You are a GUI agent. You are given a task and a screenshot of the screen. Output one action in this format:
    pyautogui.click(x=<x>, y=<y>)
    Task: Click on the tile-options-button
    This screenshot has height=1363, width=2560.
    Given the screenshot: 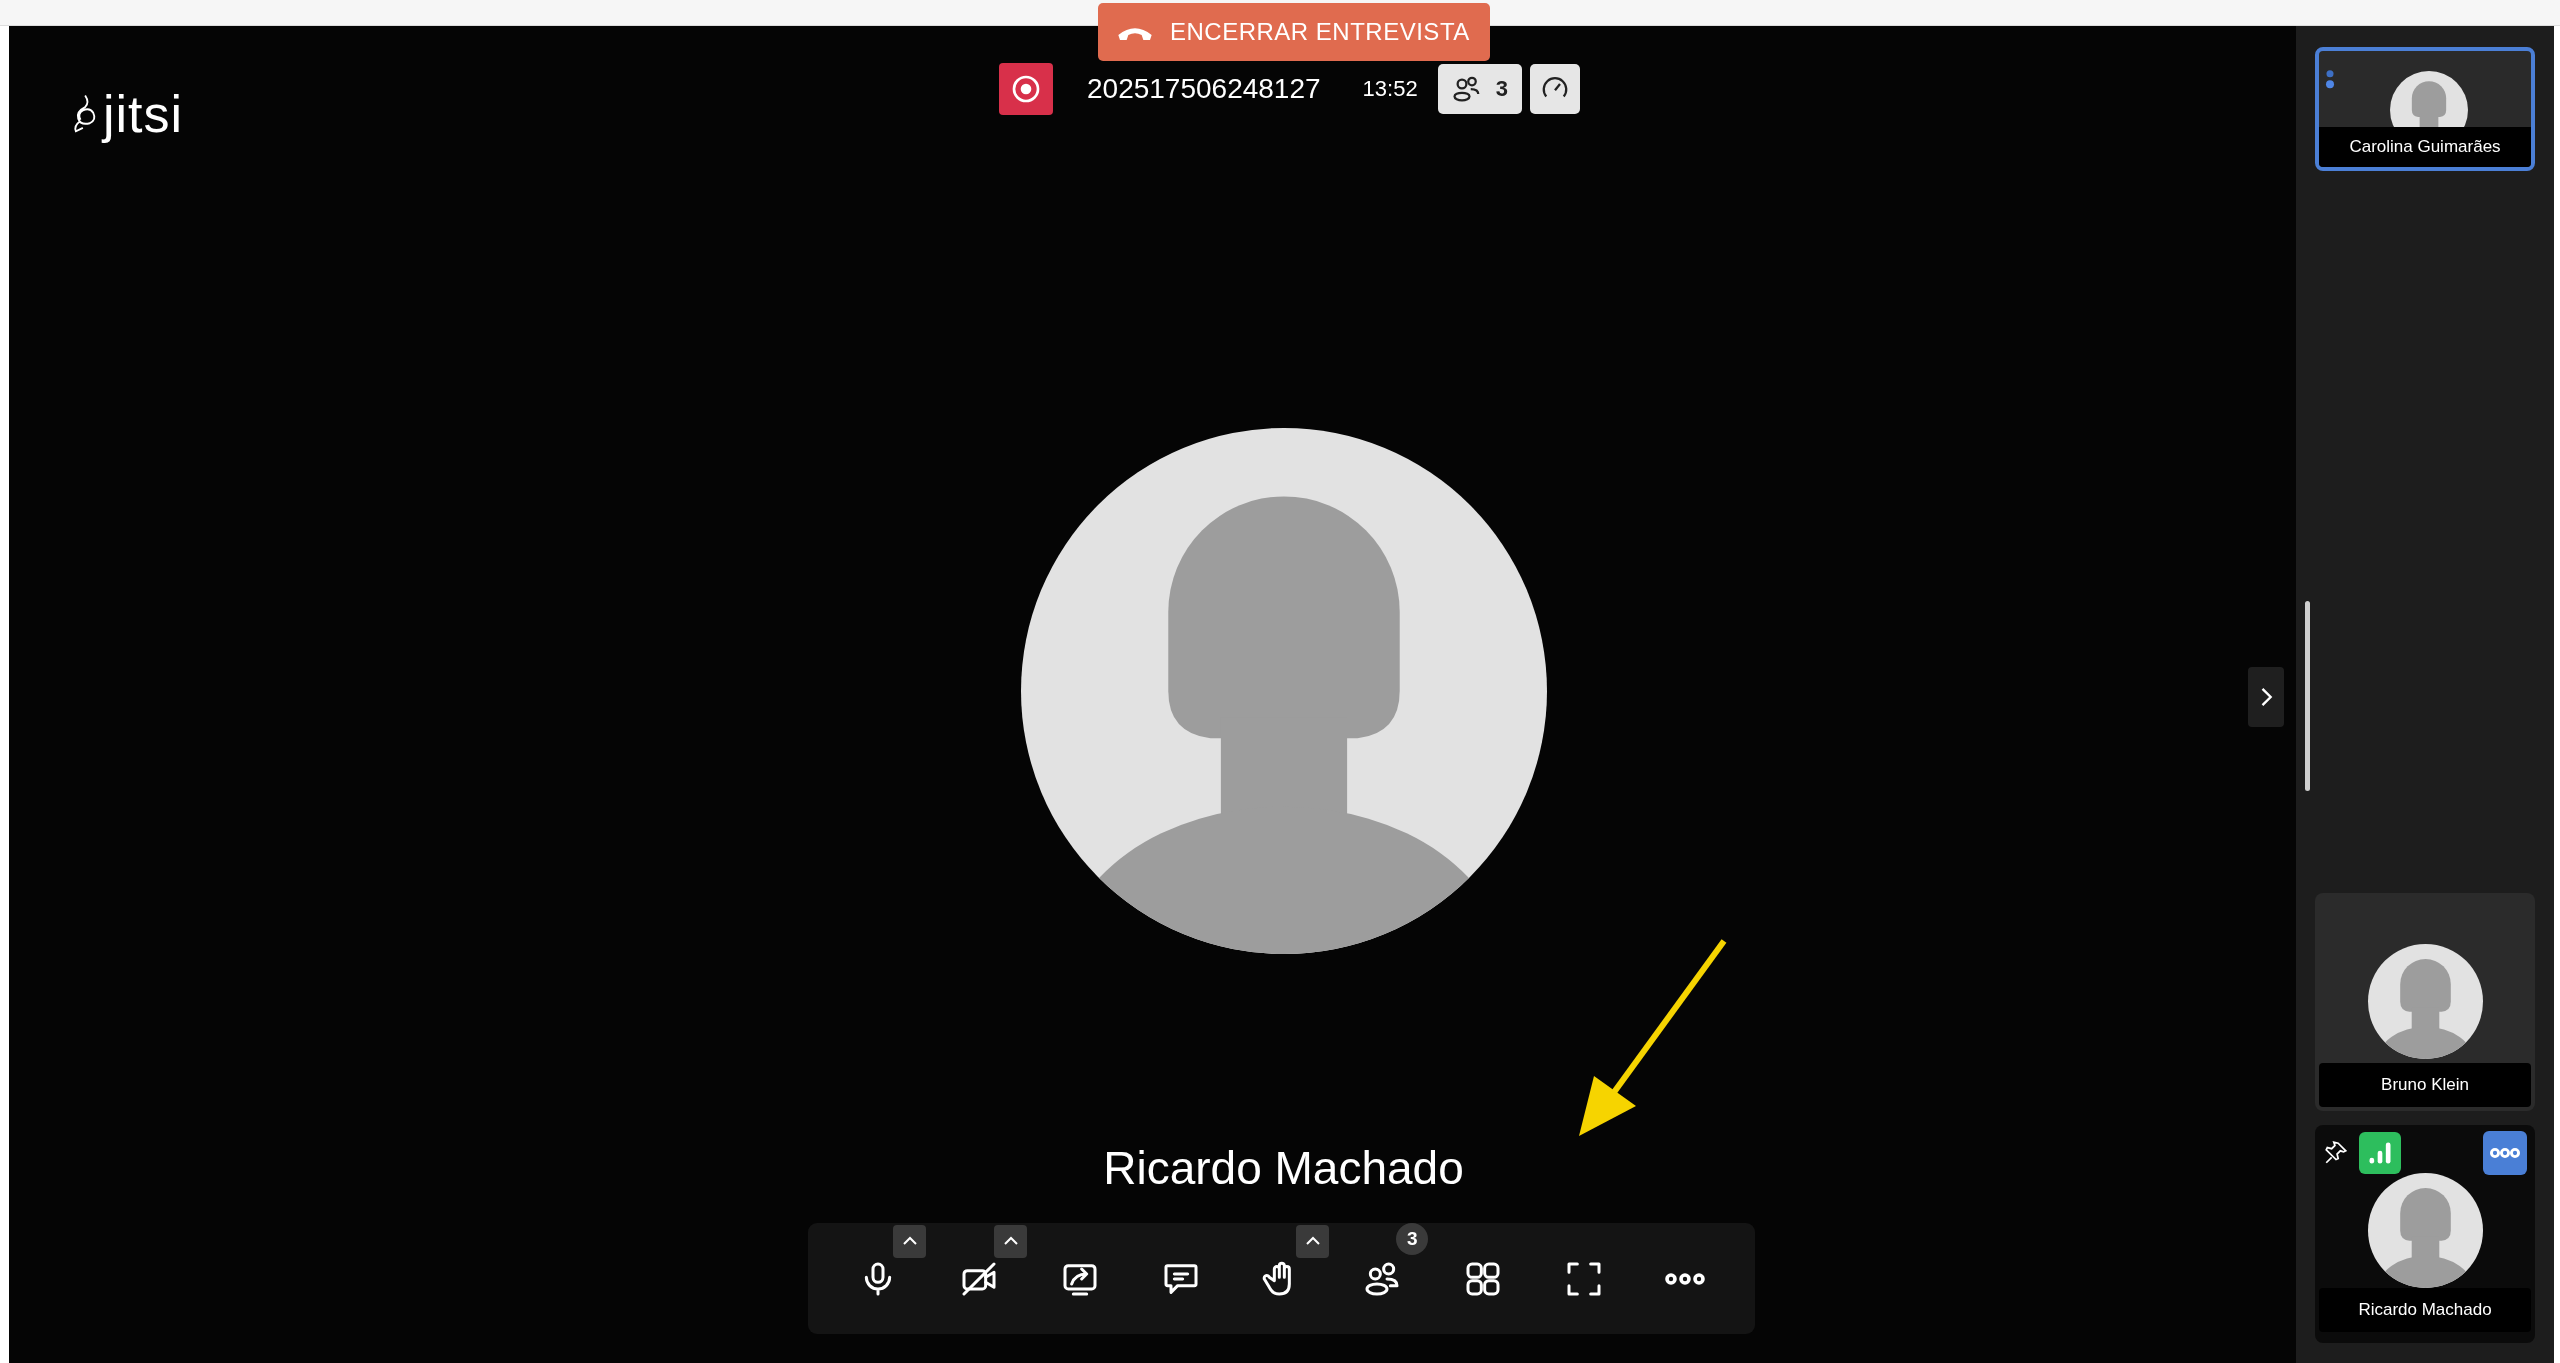 What is the action you would take?
    pyautogui.click(x=2505, y=1153)
    